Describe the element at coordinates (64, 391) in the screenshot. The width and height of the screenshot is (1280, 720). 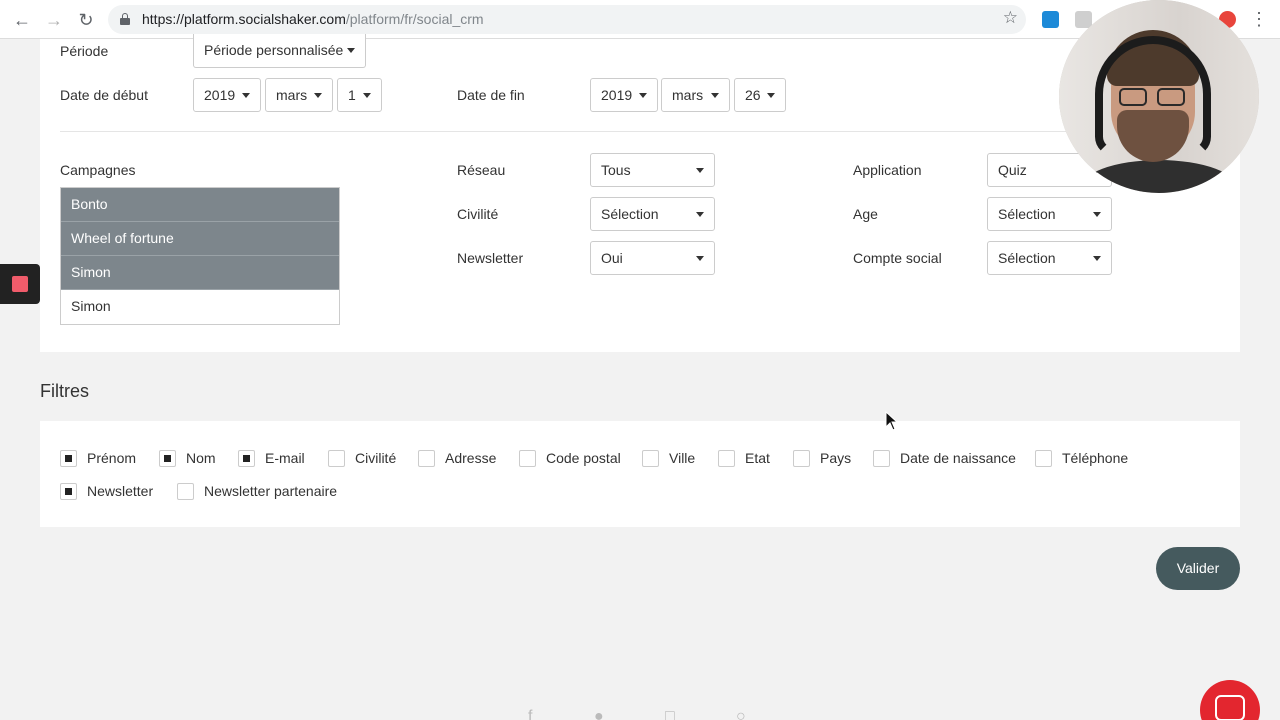
I see `filtres-heading: Filtres` at that location.